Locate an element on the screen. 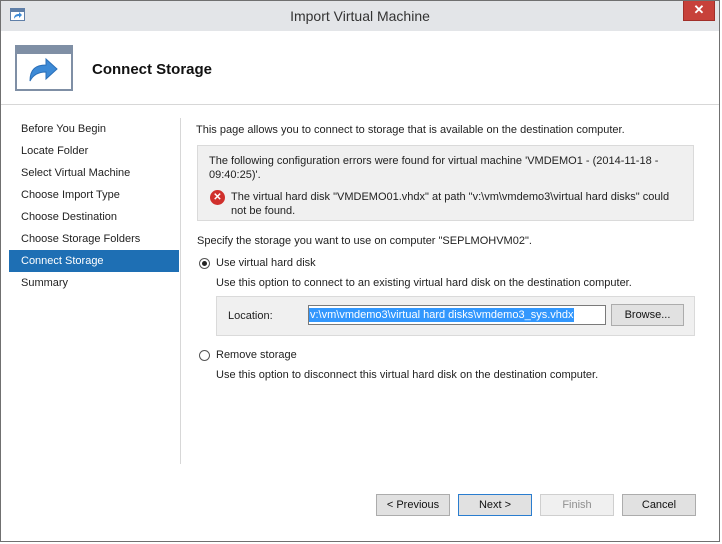 This screenshot has width=722, height=544. nav-item-before-you-begin: Before You Begin is located at coordinates (94, 129).